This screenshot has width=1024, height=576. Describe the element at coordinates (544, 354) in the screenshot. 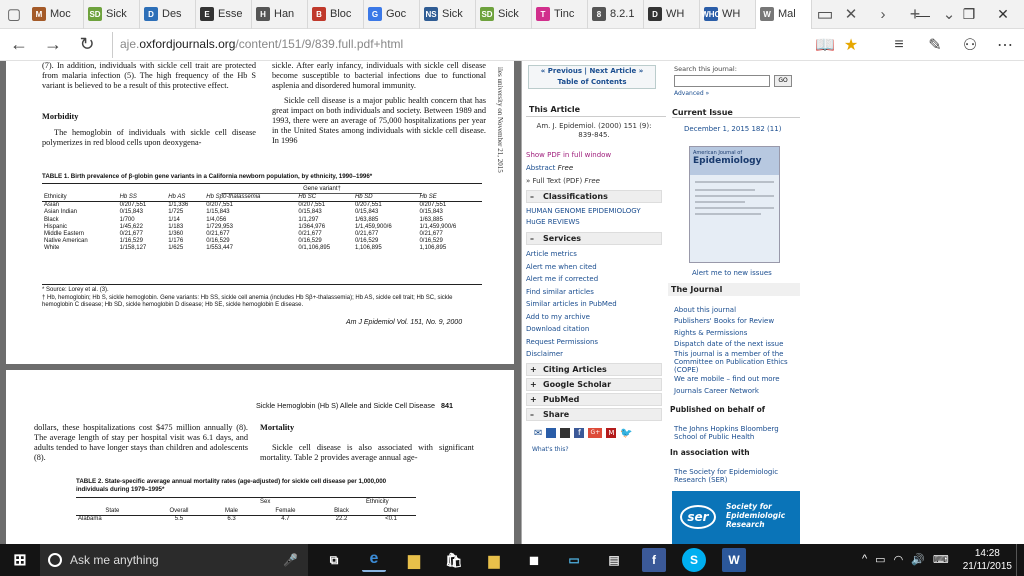

I see `service-link: Disclaimer` at that location.